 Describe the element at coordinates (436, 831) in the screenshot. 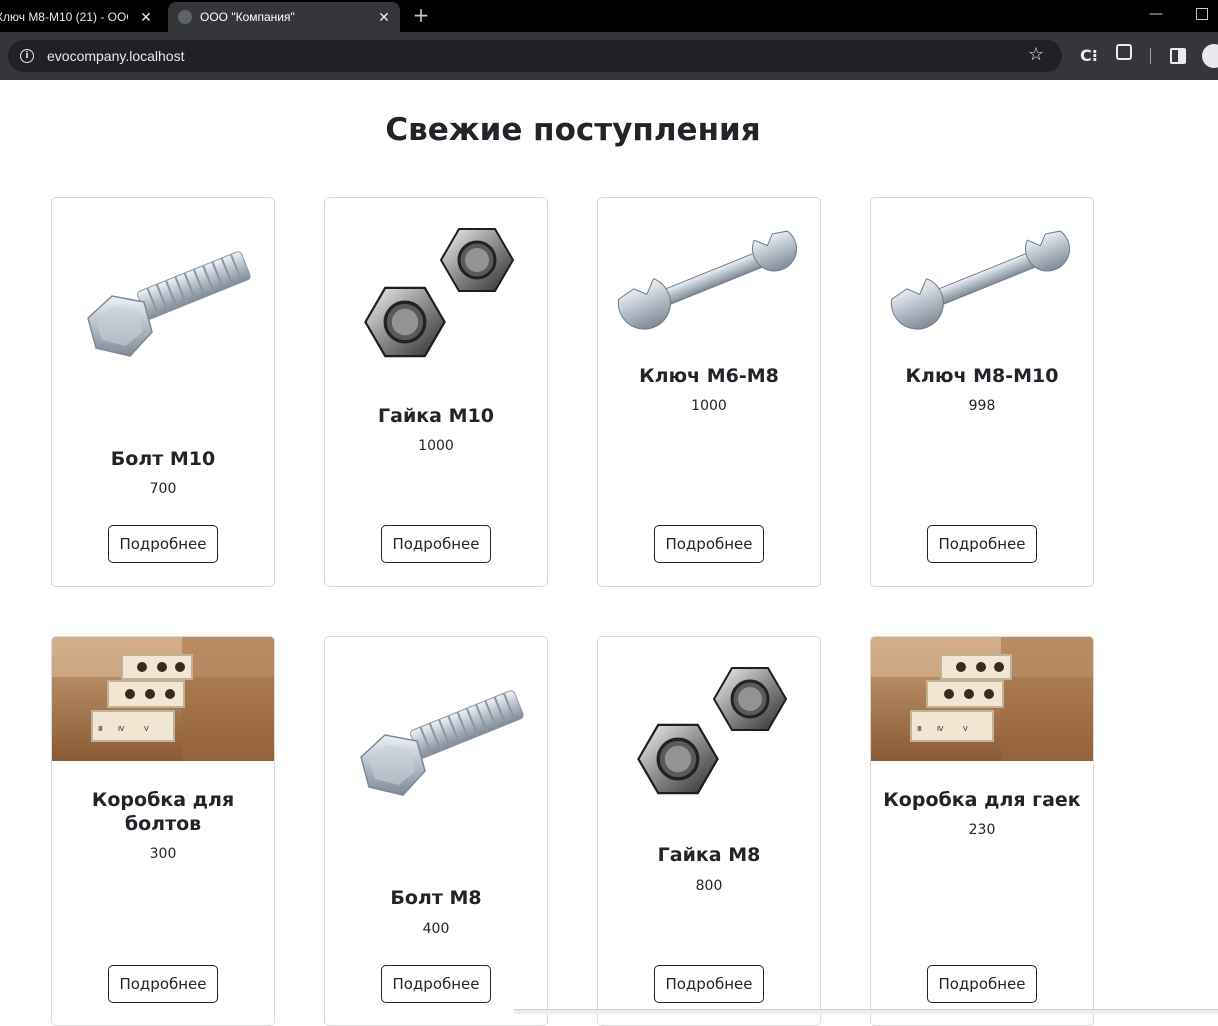

I see `product-card: Болт М8 400 Подробнее` at that location.